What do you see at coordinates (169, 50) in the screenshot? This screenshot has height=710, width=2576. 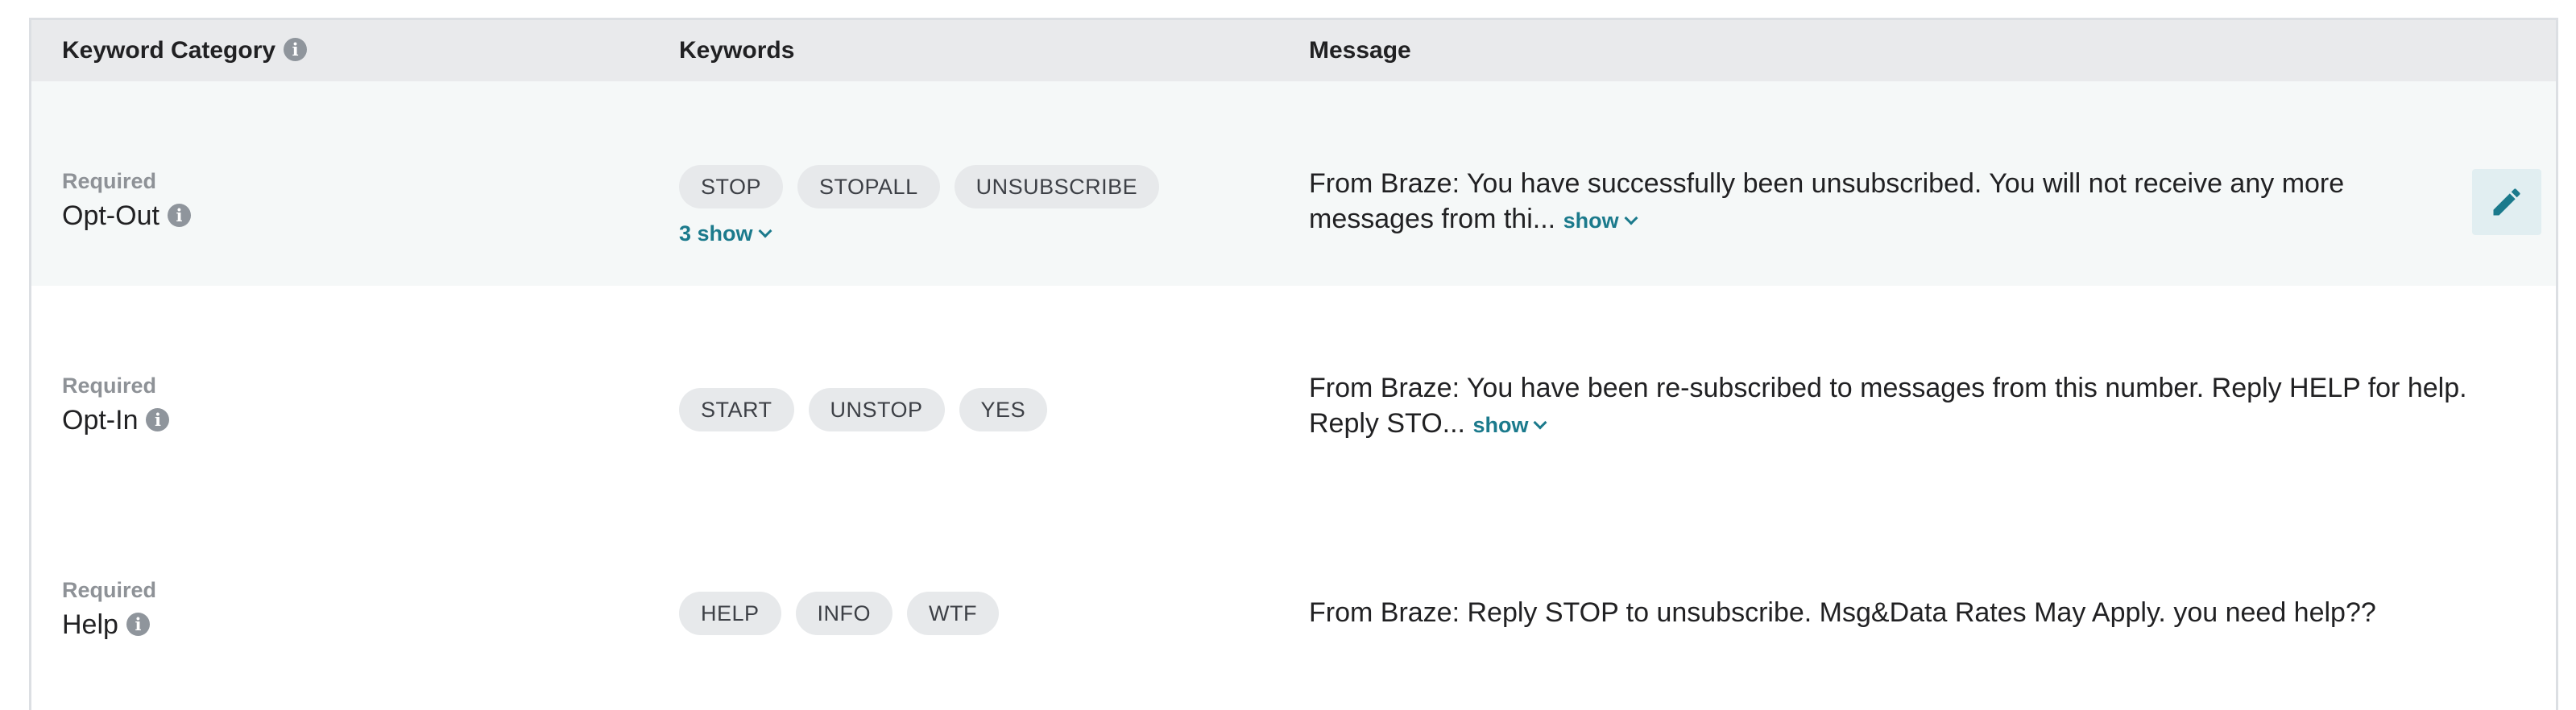 I see `header-keyword-category-label: Keyword Category` at bounding box center [169, 50].